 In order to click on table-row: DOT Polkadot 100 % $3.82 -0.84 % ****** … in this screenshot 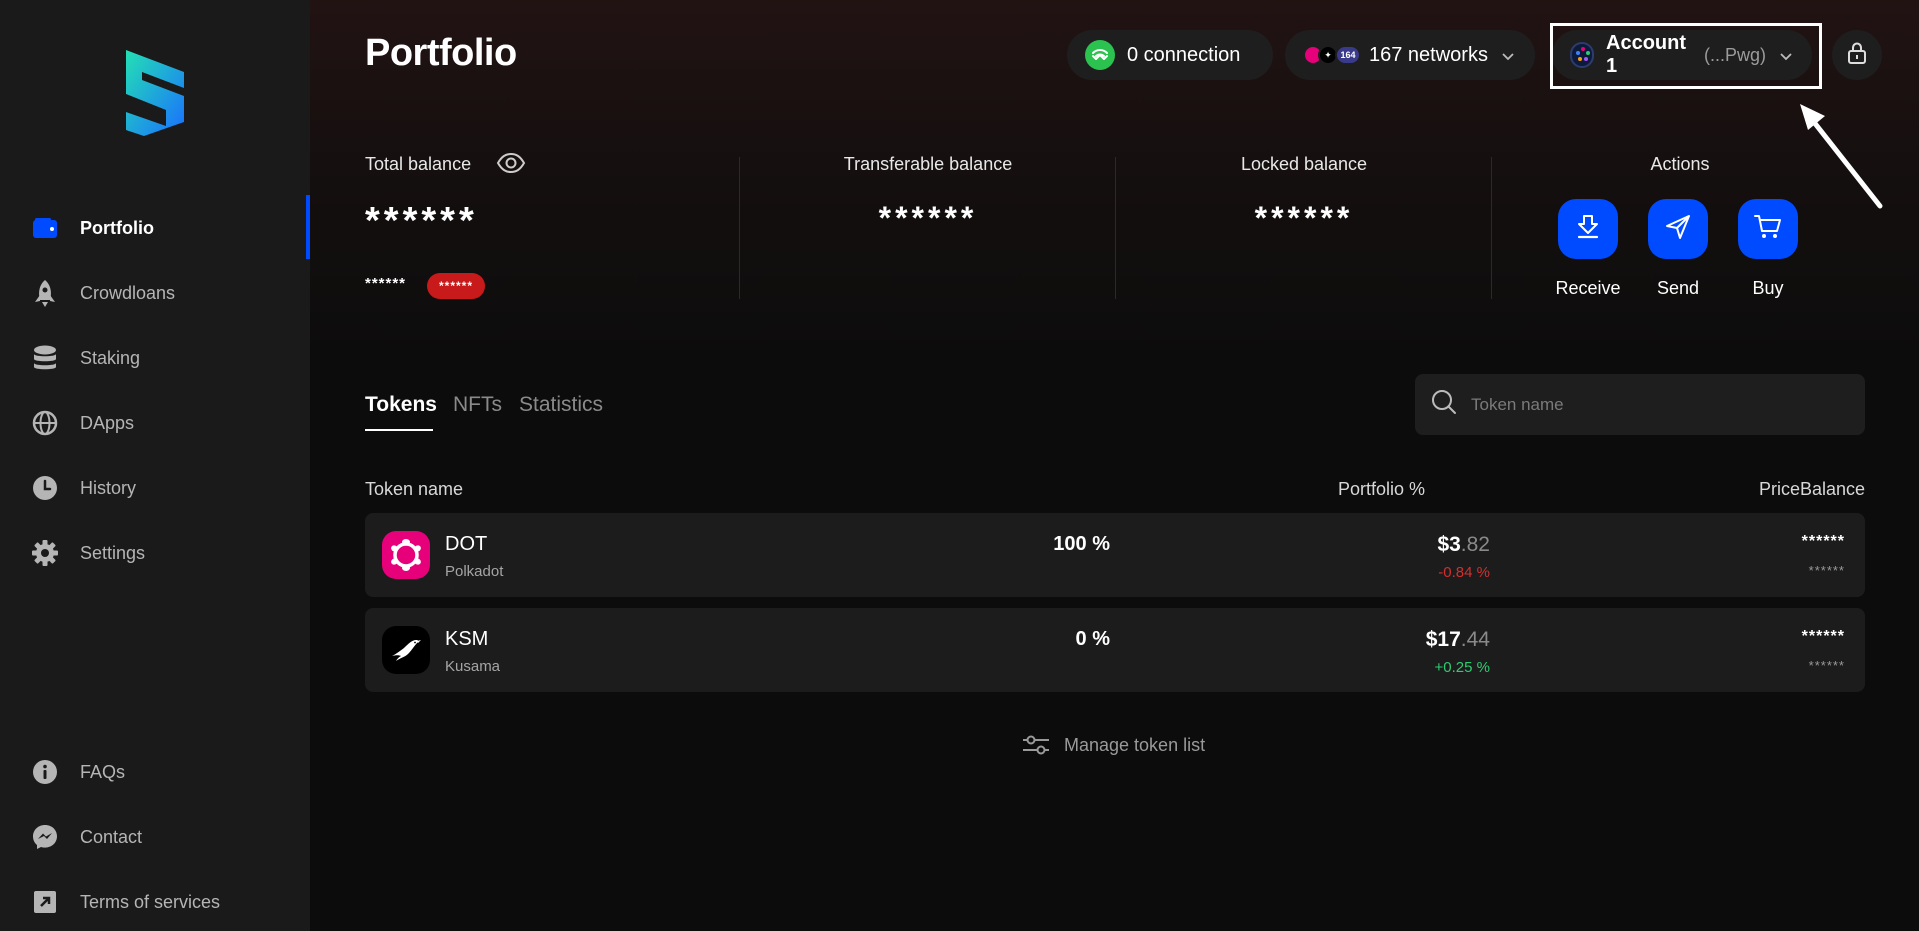, I will do `click(1115, 555)`.